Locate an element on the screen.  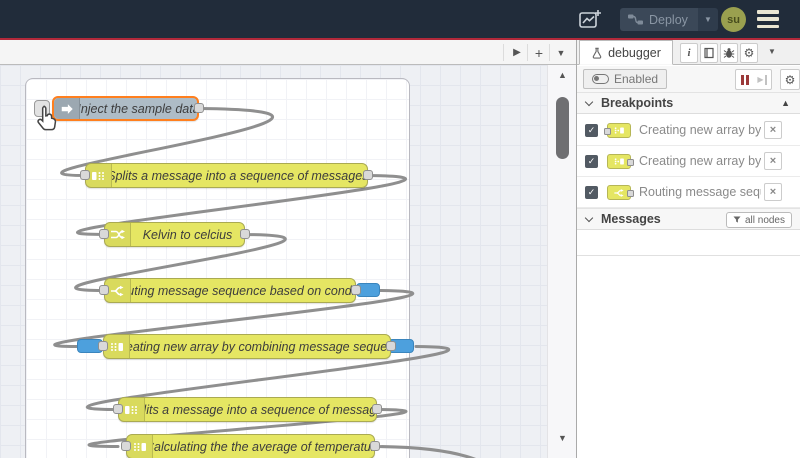
node-change: Kelvin to celcius is located at coordinates (174, 234).